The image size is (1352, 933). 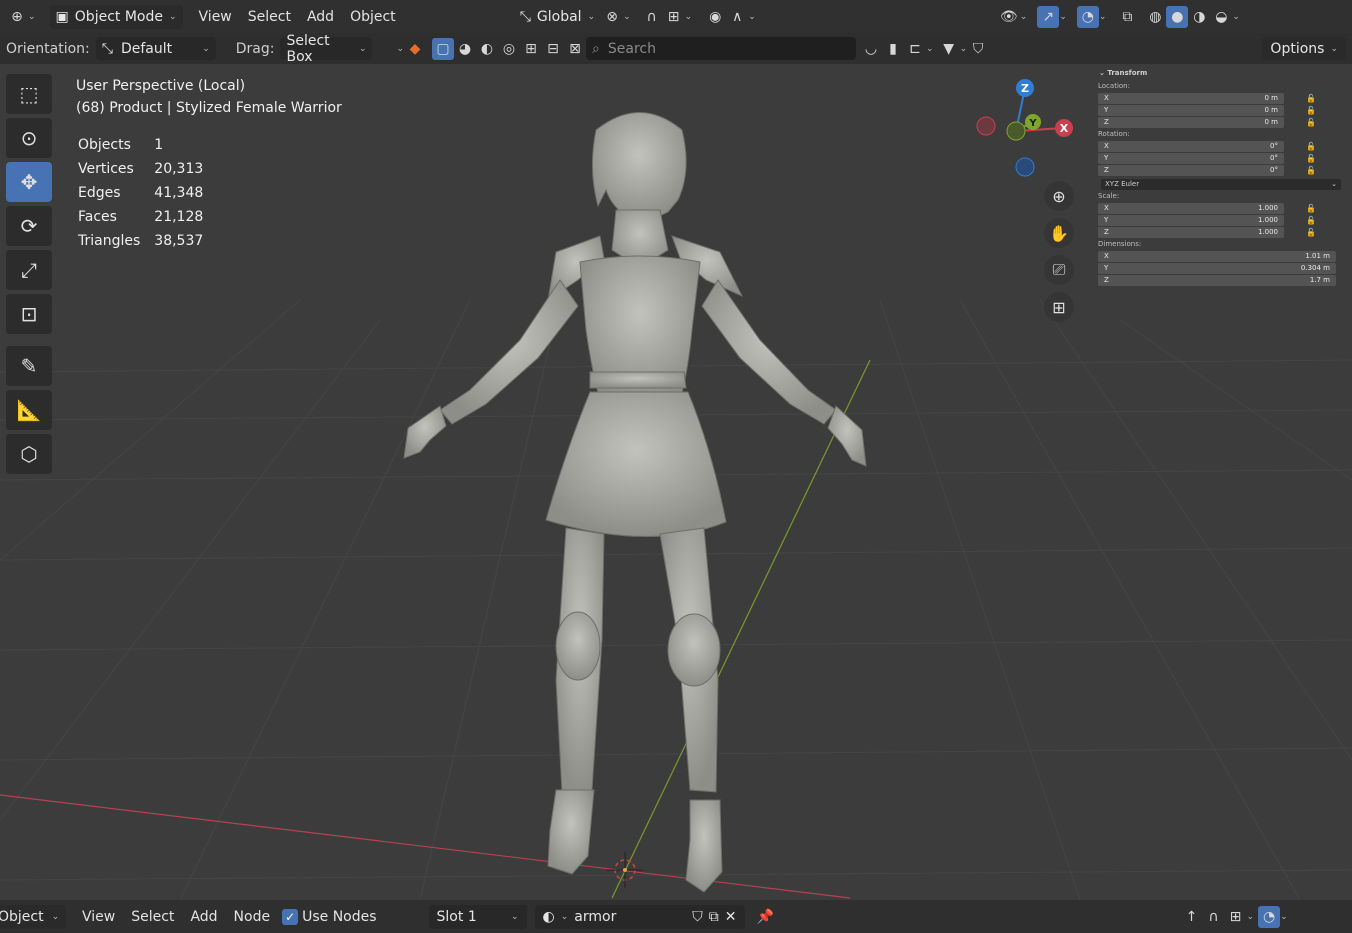 What do you see at coordinates (1217, 268) in the screenshot?
I see `dimension-y-field: Y 0.304 m` at bounding box center [1217, 268].